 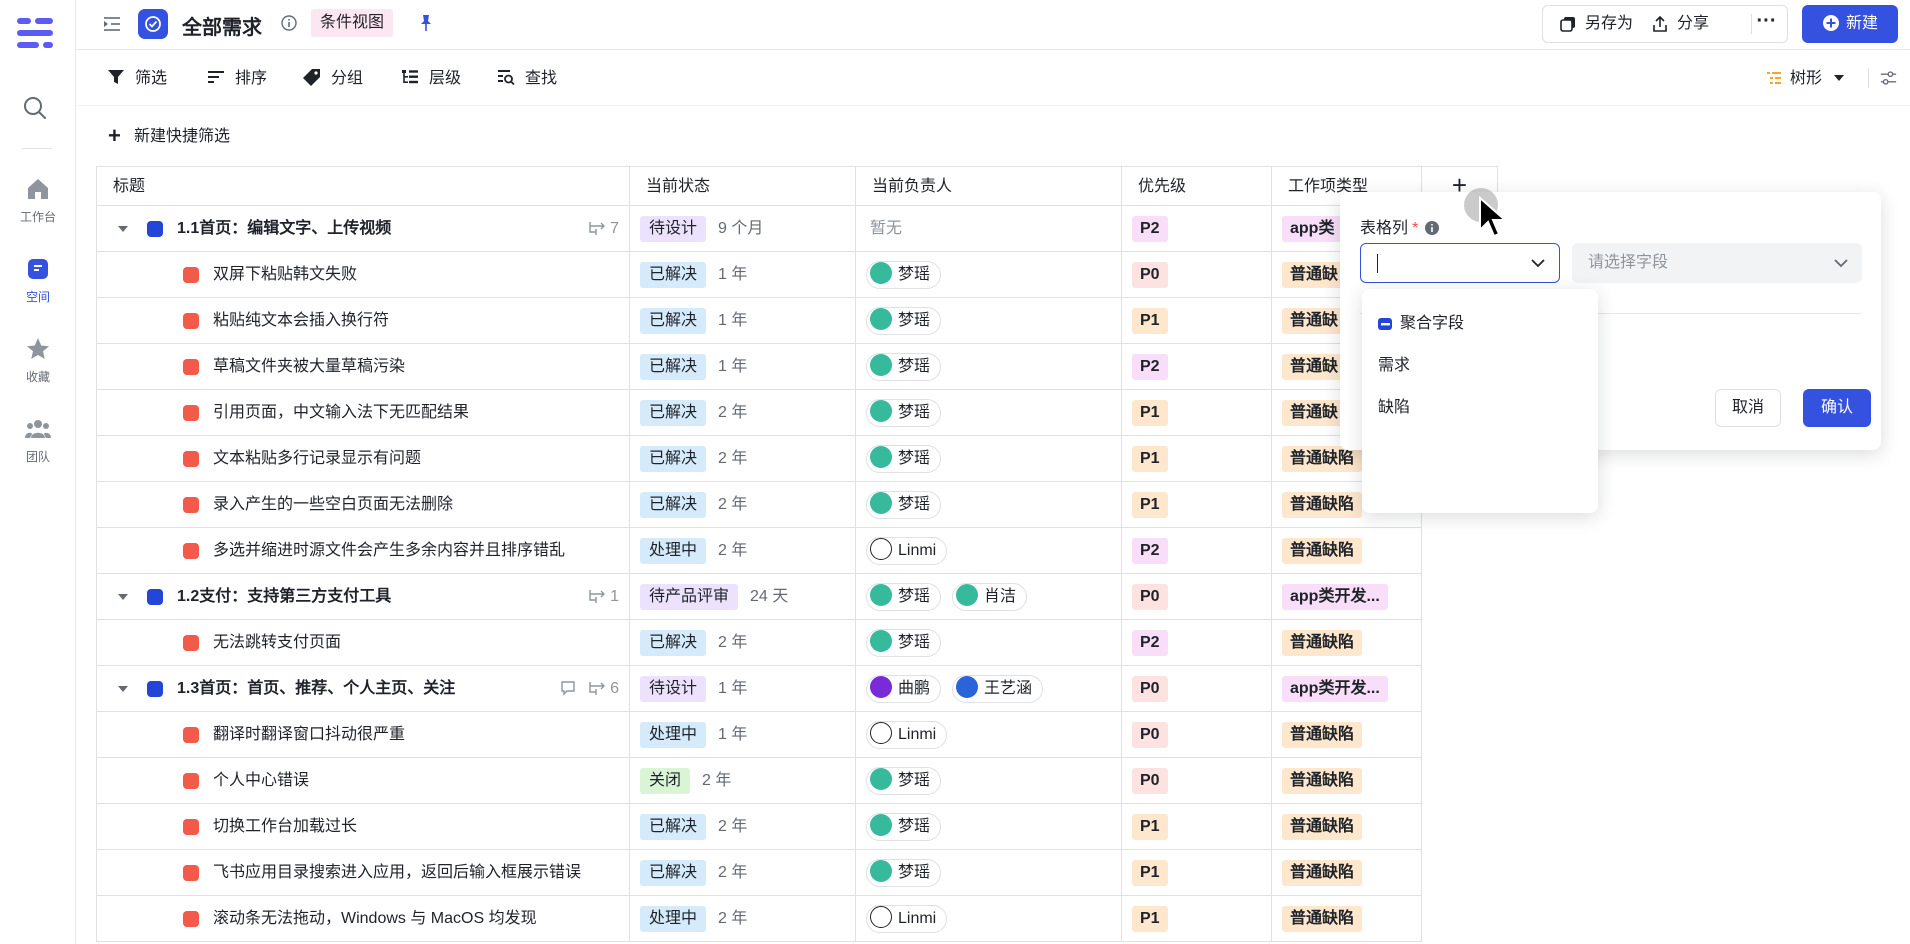 I want to click on owner-cell: 曲鹏 王艺涵, so click(x=989, y=689).